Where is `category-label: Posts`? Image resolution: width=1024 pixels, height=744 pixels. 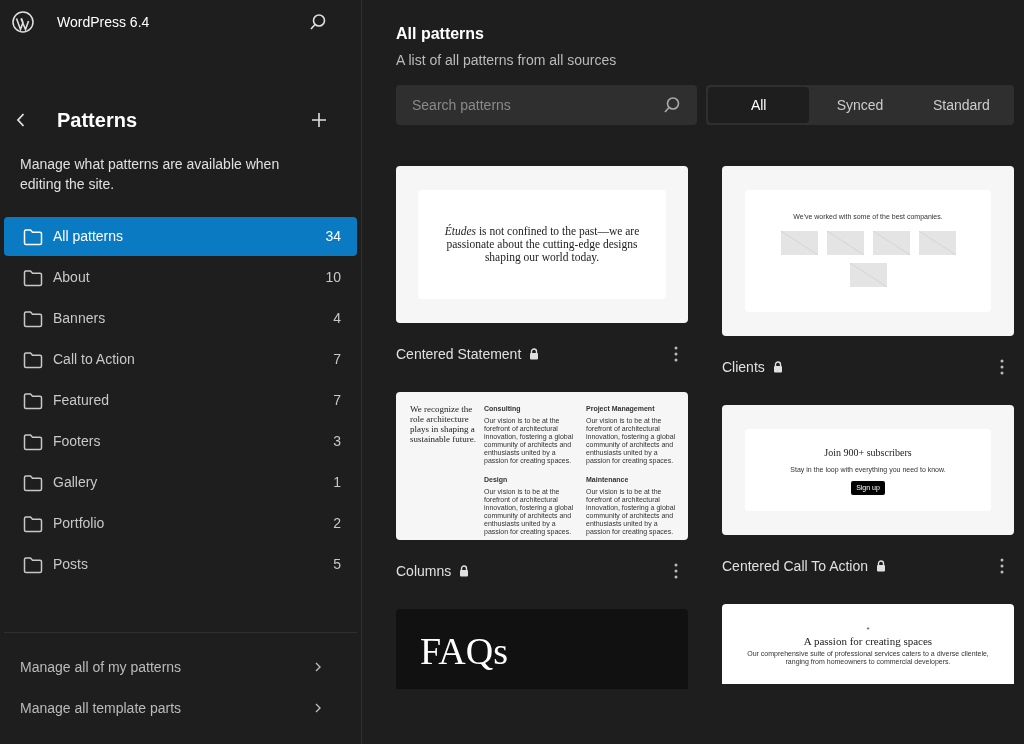 category-label: Posts is located at coordinates (70, 564).